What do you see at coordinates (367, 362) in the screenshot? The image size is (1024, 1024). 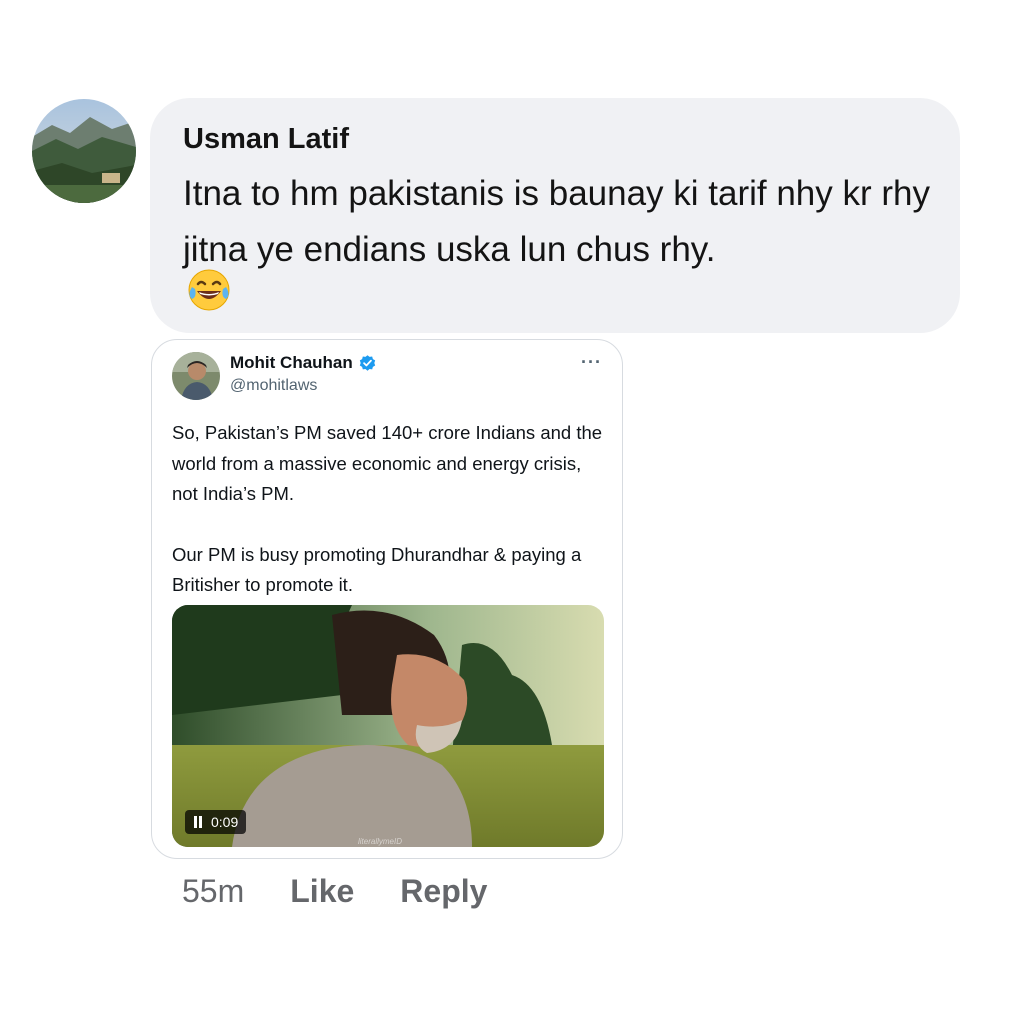 I see `verified-badge-icon` at bounding box center [367, 362].